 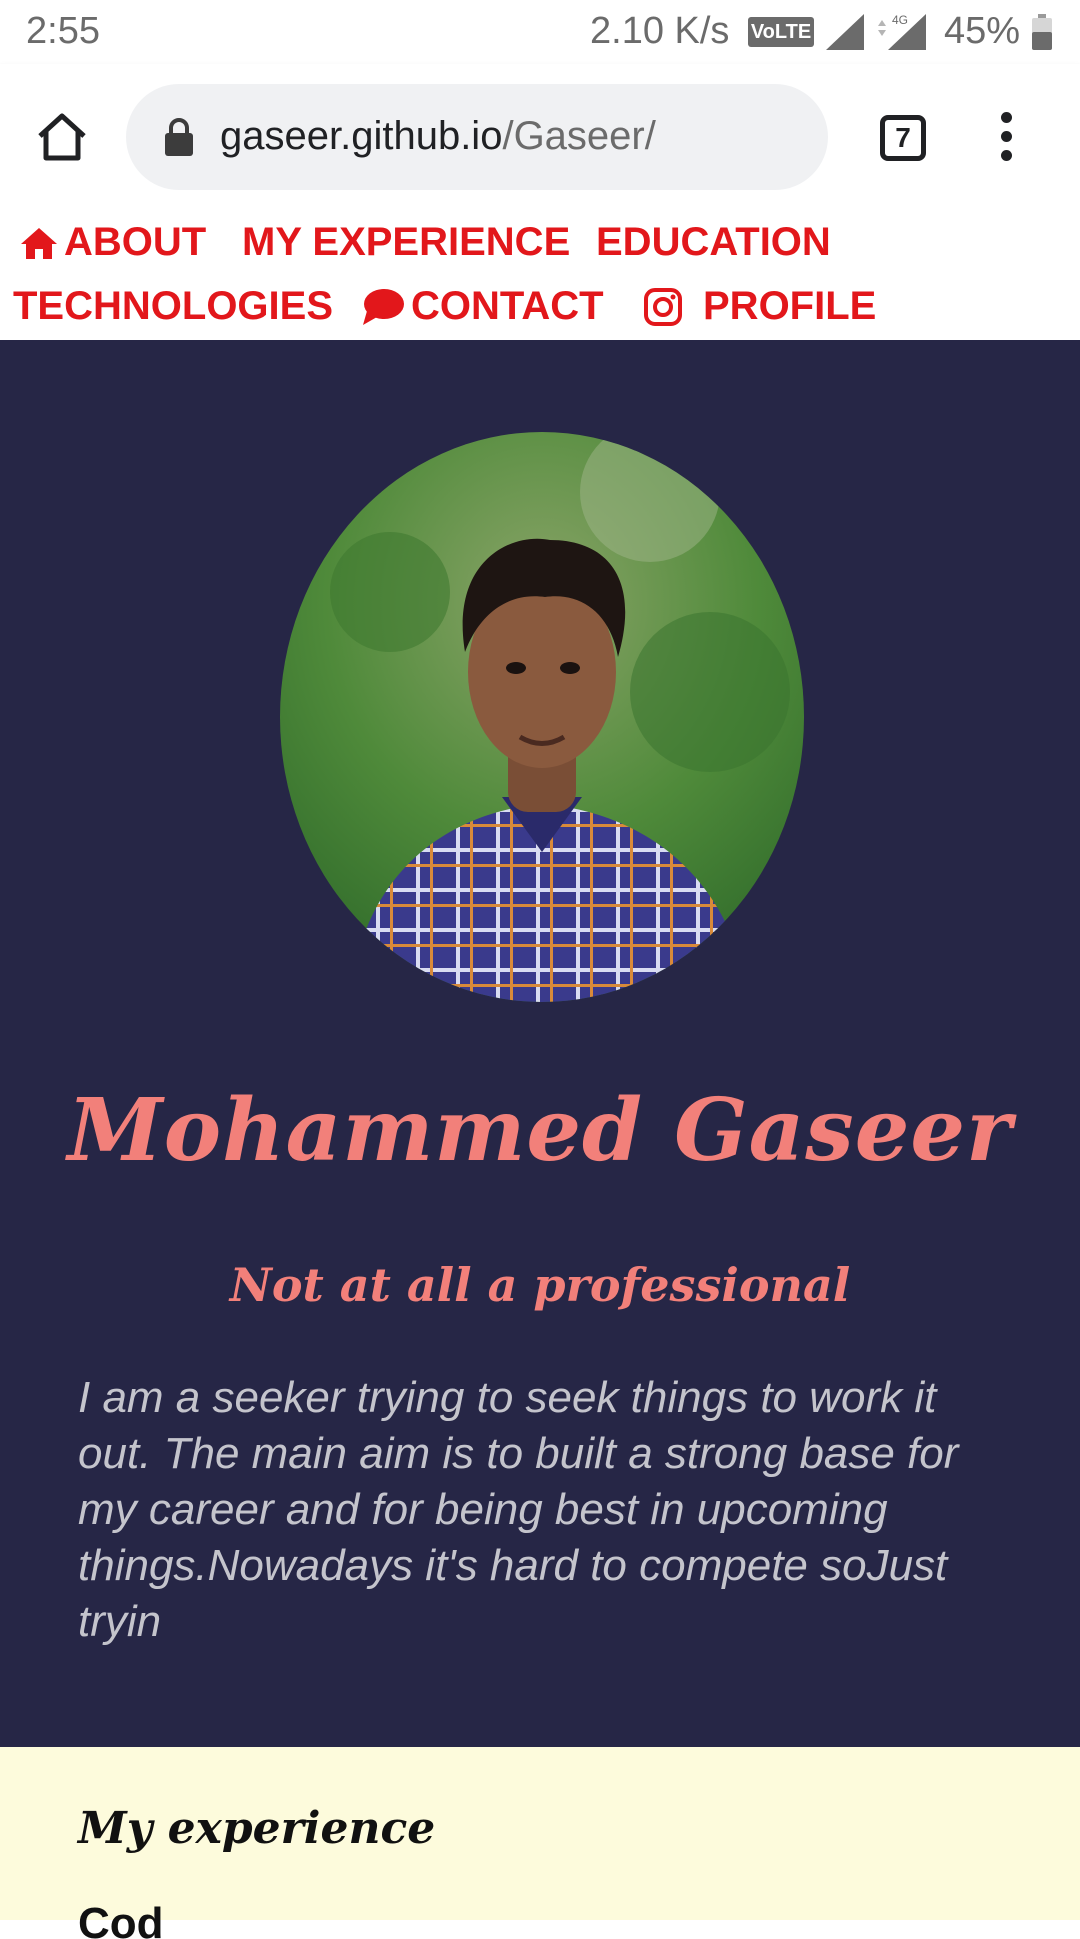 I want to click on status-time: 2:55, so click(x=63, y=31).